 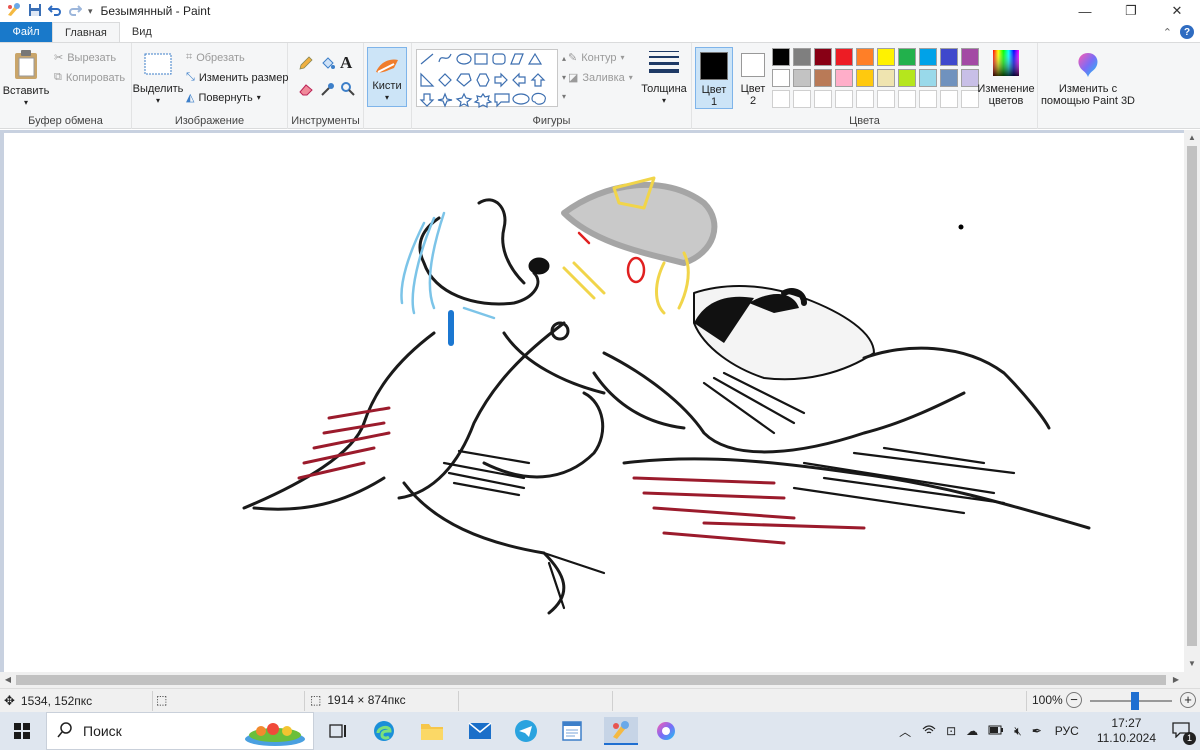 What do you see at coordinates (223, 98) in the screenshot?
I see `rotate-button: ◭ Повернуть ▾` at bounding box center [223, 98].